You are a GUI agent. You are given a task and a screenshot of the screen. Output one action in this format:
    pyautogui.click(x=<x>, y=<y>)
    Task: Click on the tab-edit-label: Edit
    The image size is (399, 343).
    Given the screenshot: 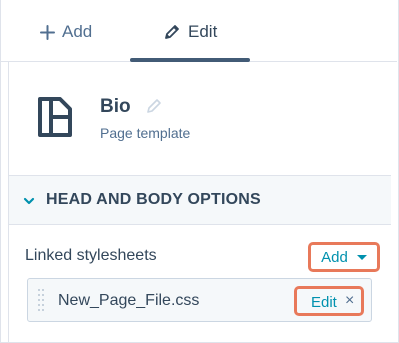 What is the action you would take?
    pyautogui.click(x=203, y=31)
    